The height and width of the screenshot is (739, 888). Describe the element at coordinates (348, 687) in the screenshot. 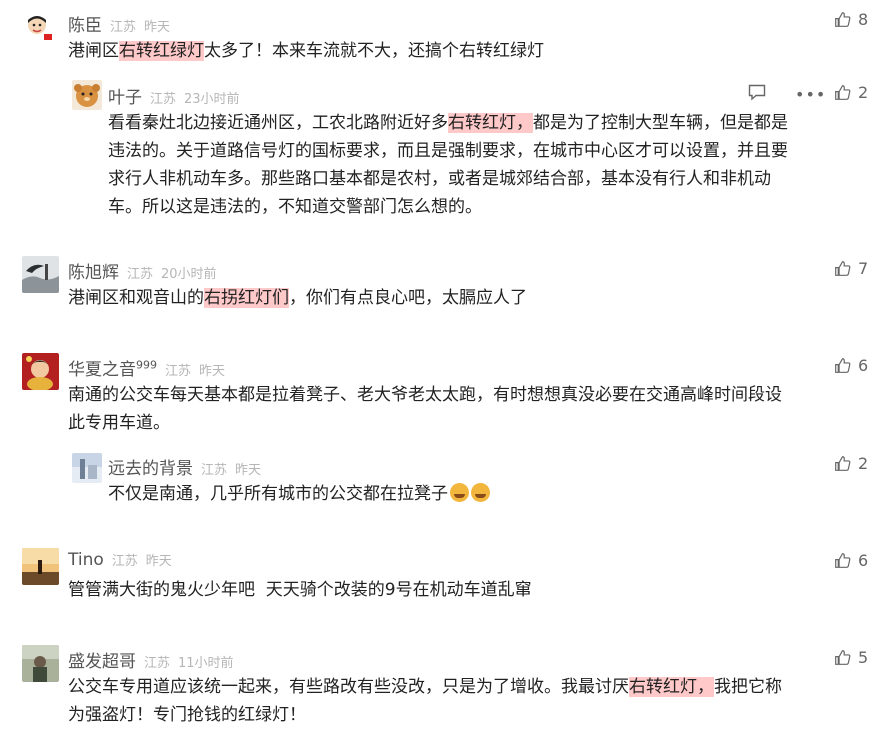

I see `text-segment: 公交车专用道应该统一起来，有些路改有些没改，只是为了增收。我最讨厌` at that location.